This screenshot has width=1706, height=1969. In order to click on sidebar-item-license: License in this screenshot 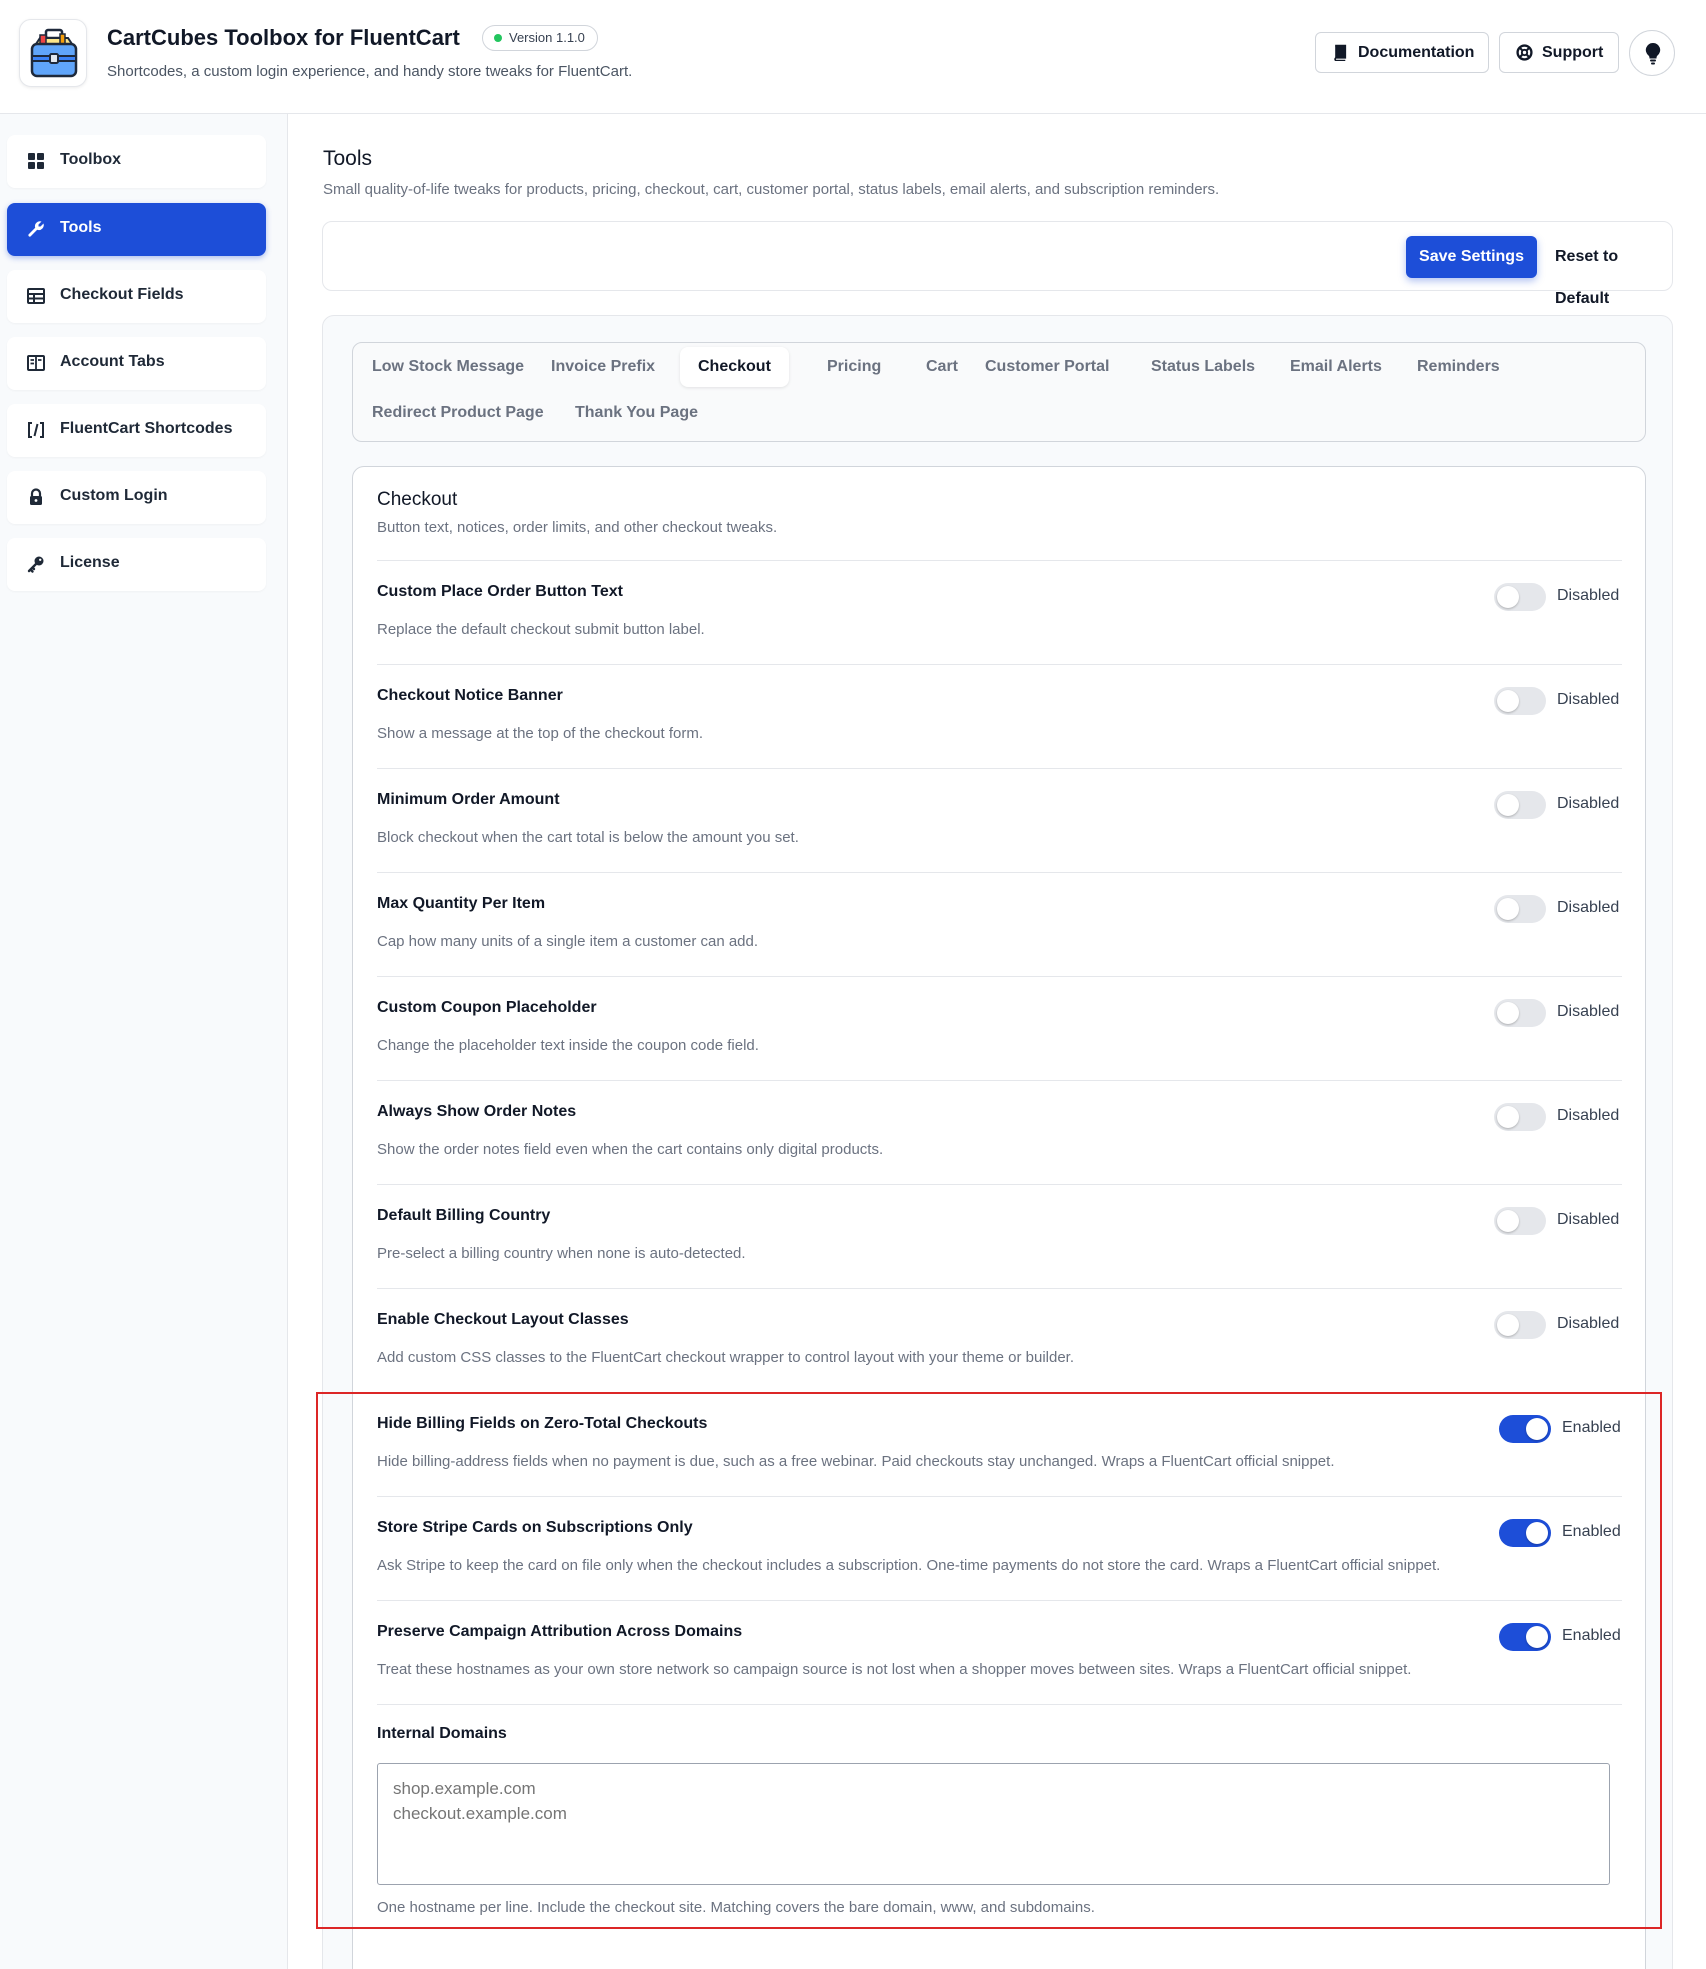, I will do `click(136, 564)`.